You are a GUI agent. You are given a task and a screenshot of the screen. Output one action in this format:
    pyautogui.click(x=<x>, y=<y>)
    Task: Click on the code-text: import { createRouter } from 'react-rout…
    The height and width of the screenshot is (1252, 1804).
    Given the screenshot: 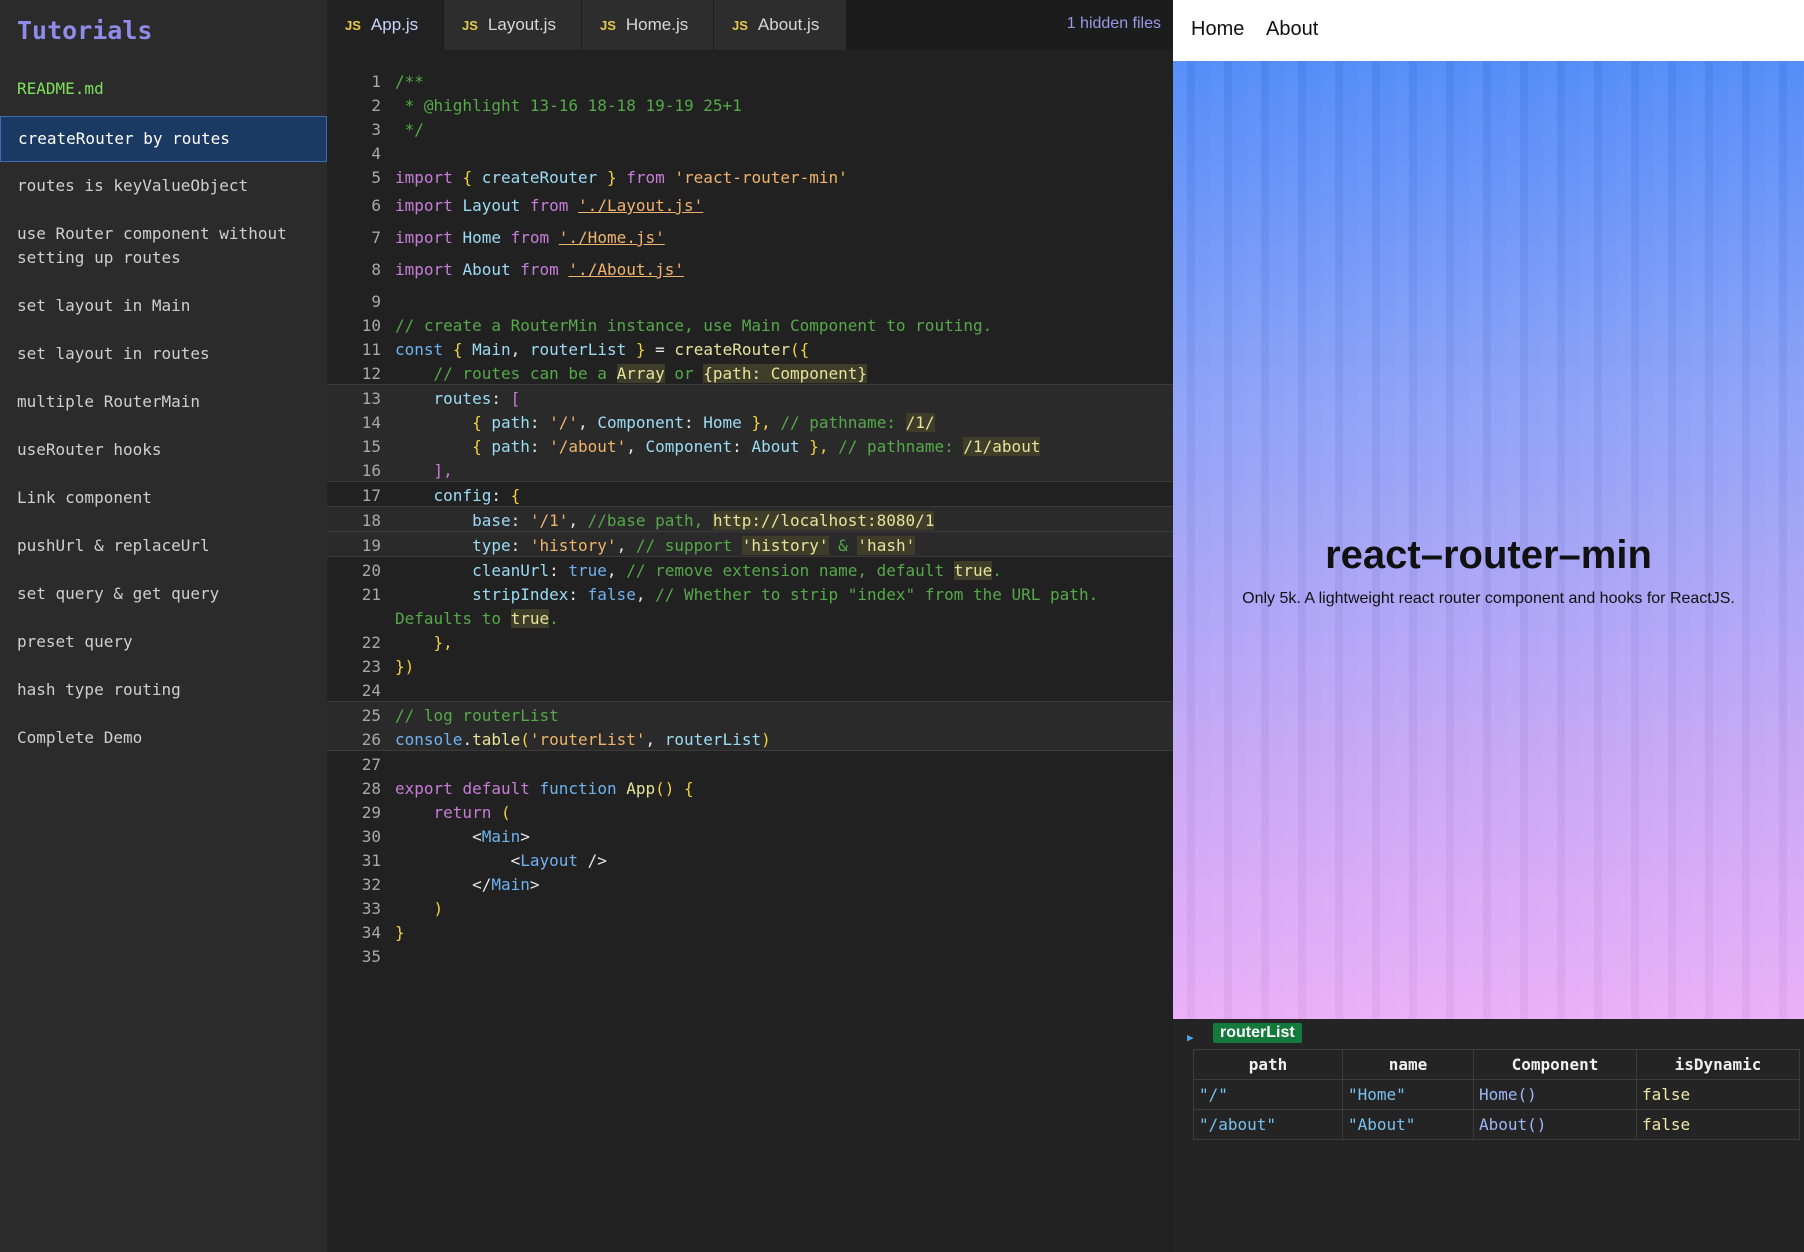 What is the action you would take?
    pyautogui.click(x=621, y=177)
    